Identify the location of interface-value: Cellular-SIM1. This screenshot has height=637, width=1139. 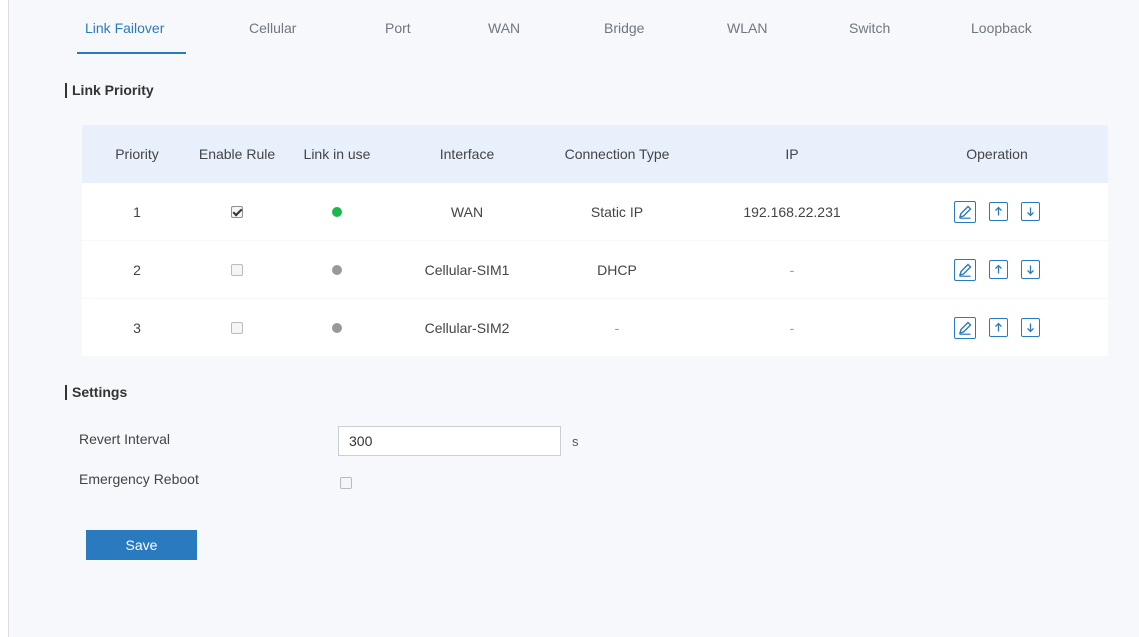
(467, 269).